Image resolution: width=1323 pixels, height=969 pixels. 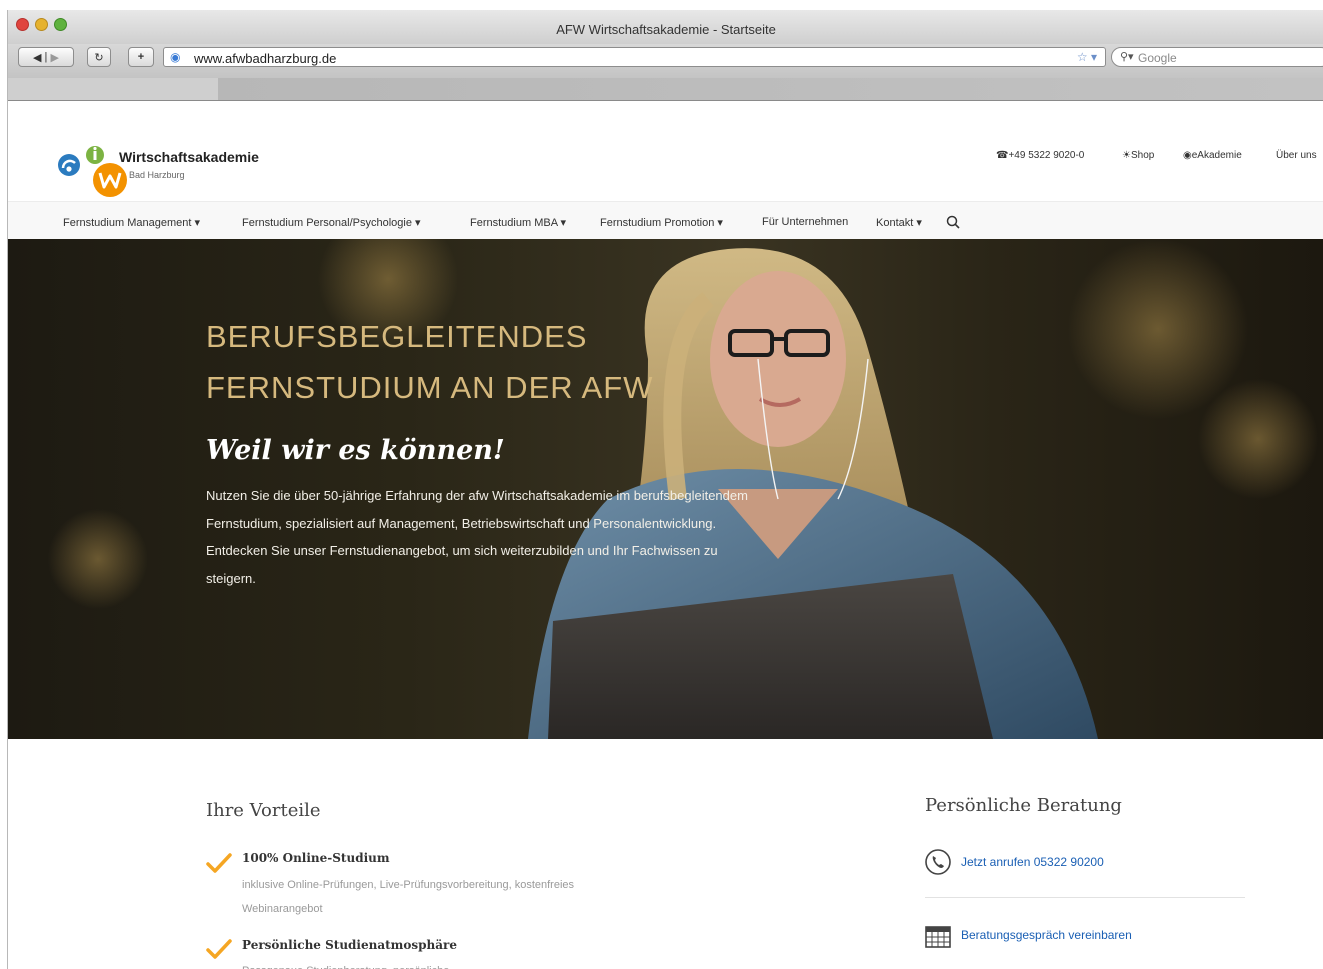 What do you see at coordinates (938, 936) in the screenshot?
I see `calendar-icon` at bounding box center [938, 936].